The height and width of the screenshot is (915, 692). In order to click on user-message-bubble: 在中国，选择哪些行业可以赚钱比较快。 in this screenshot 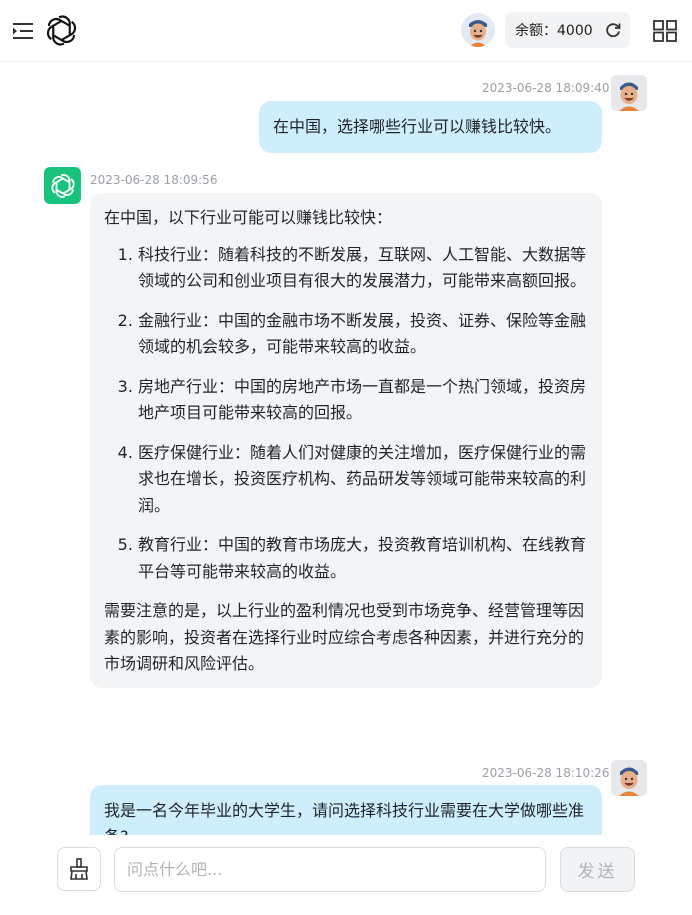, I will do `click(430, 127)`.